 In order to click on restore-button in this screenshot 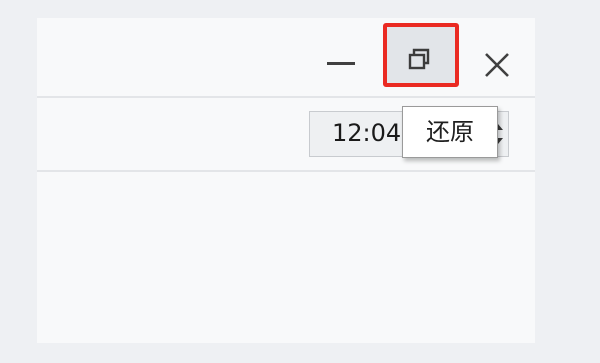, I will do `click(421, 55)`.